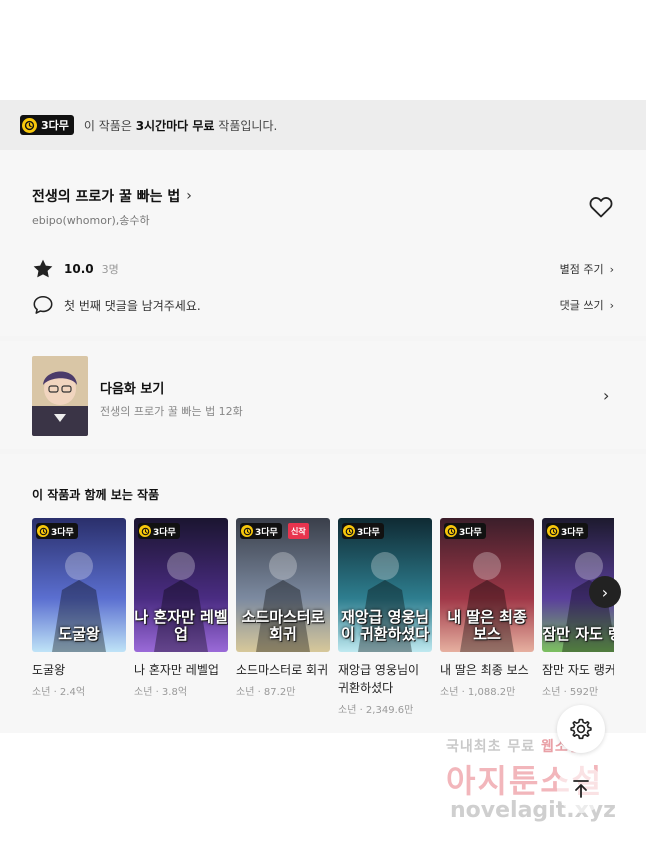 The image size is (646, 850). I want to click on write-comment-button: 댓글 쓰기 ›, so click(587, 305).